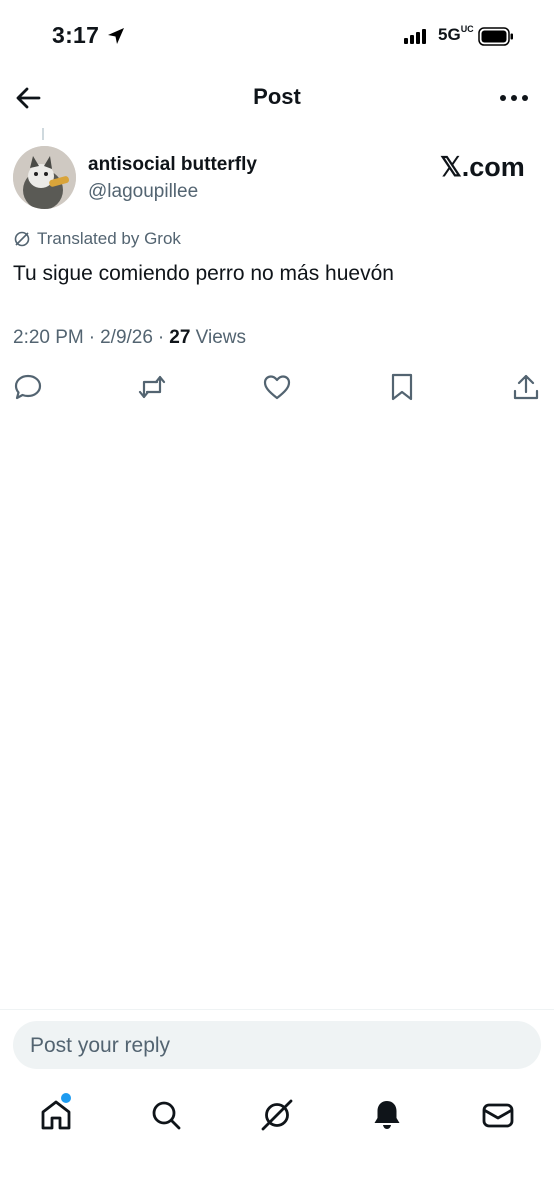 The height and width of the screenshot is (1199, 554). I want to click on x-watermark: 𝕏.com, so click(482, 167).